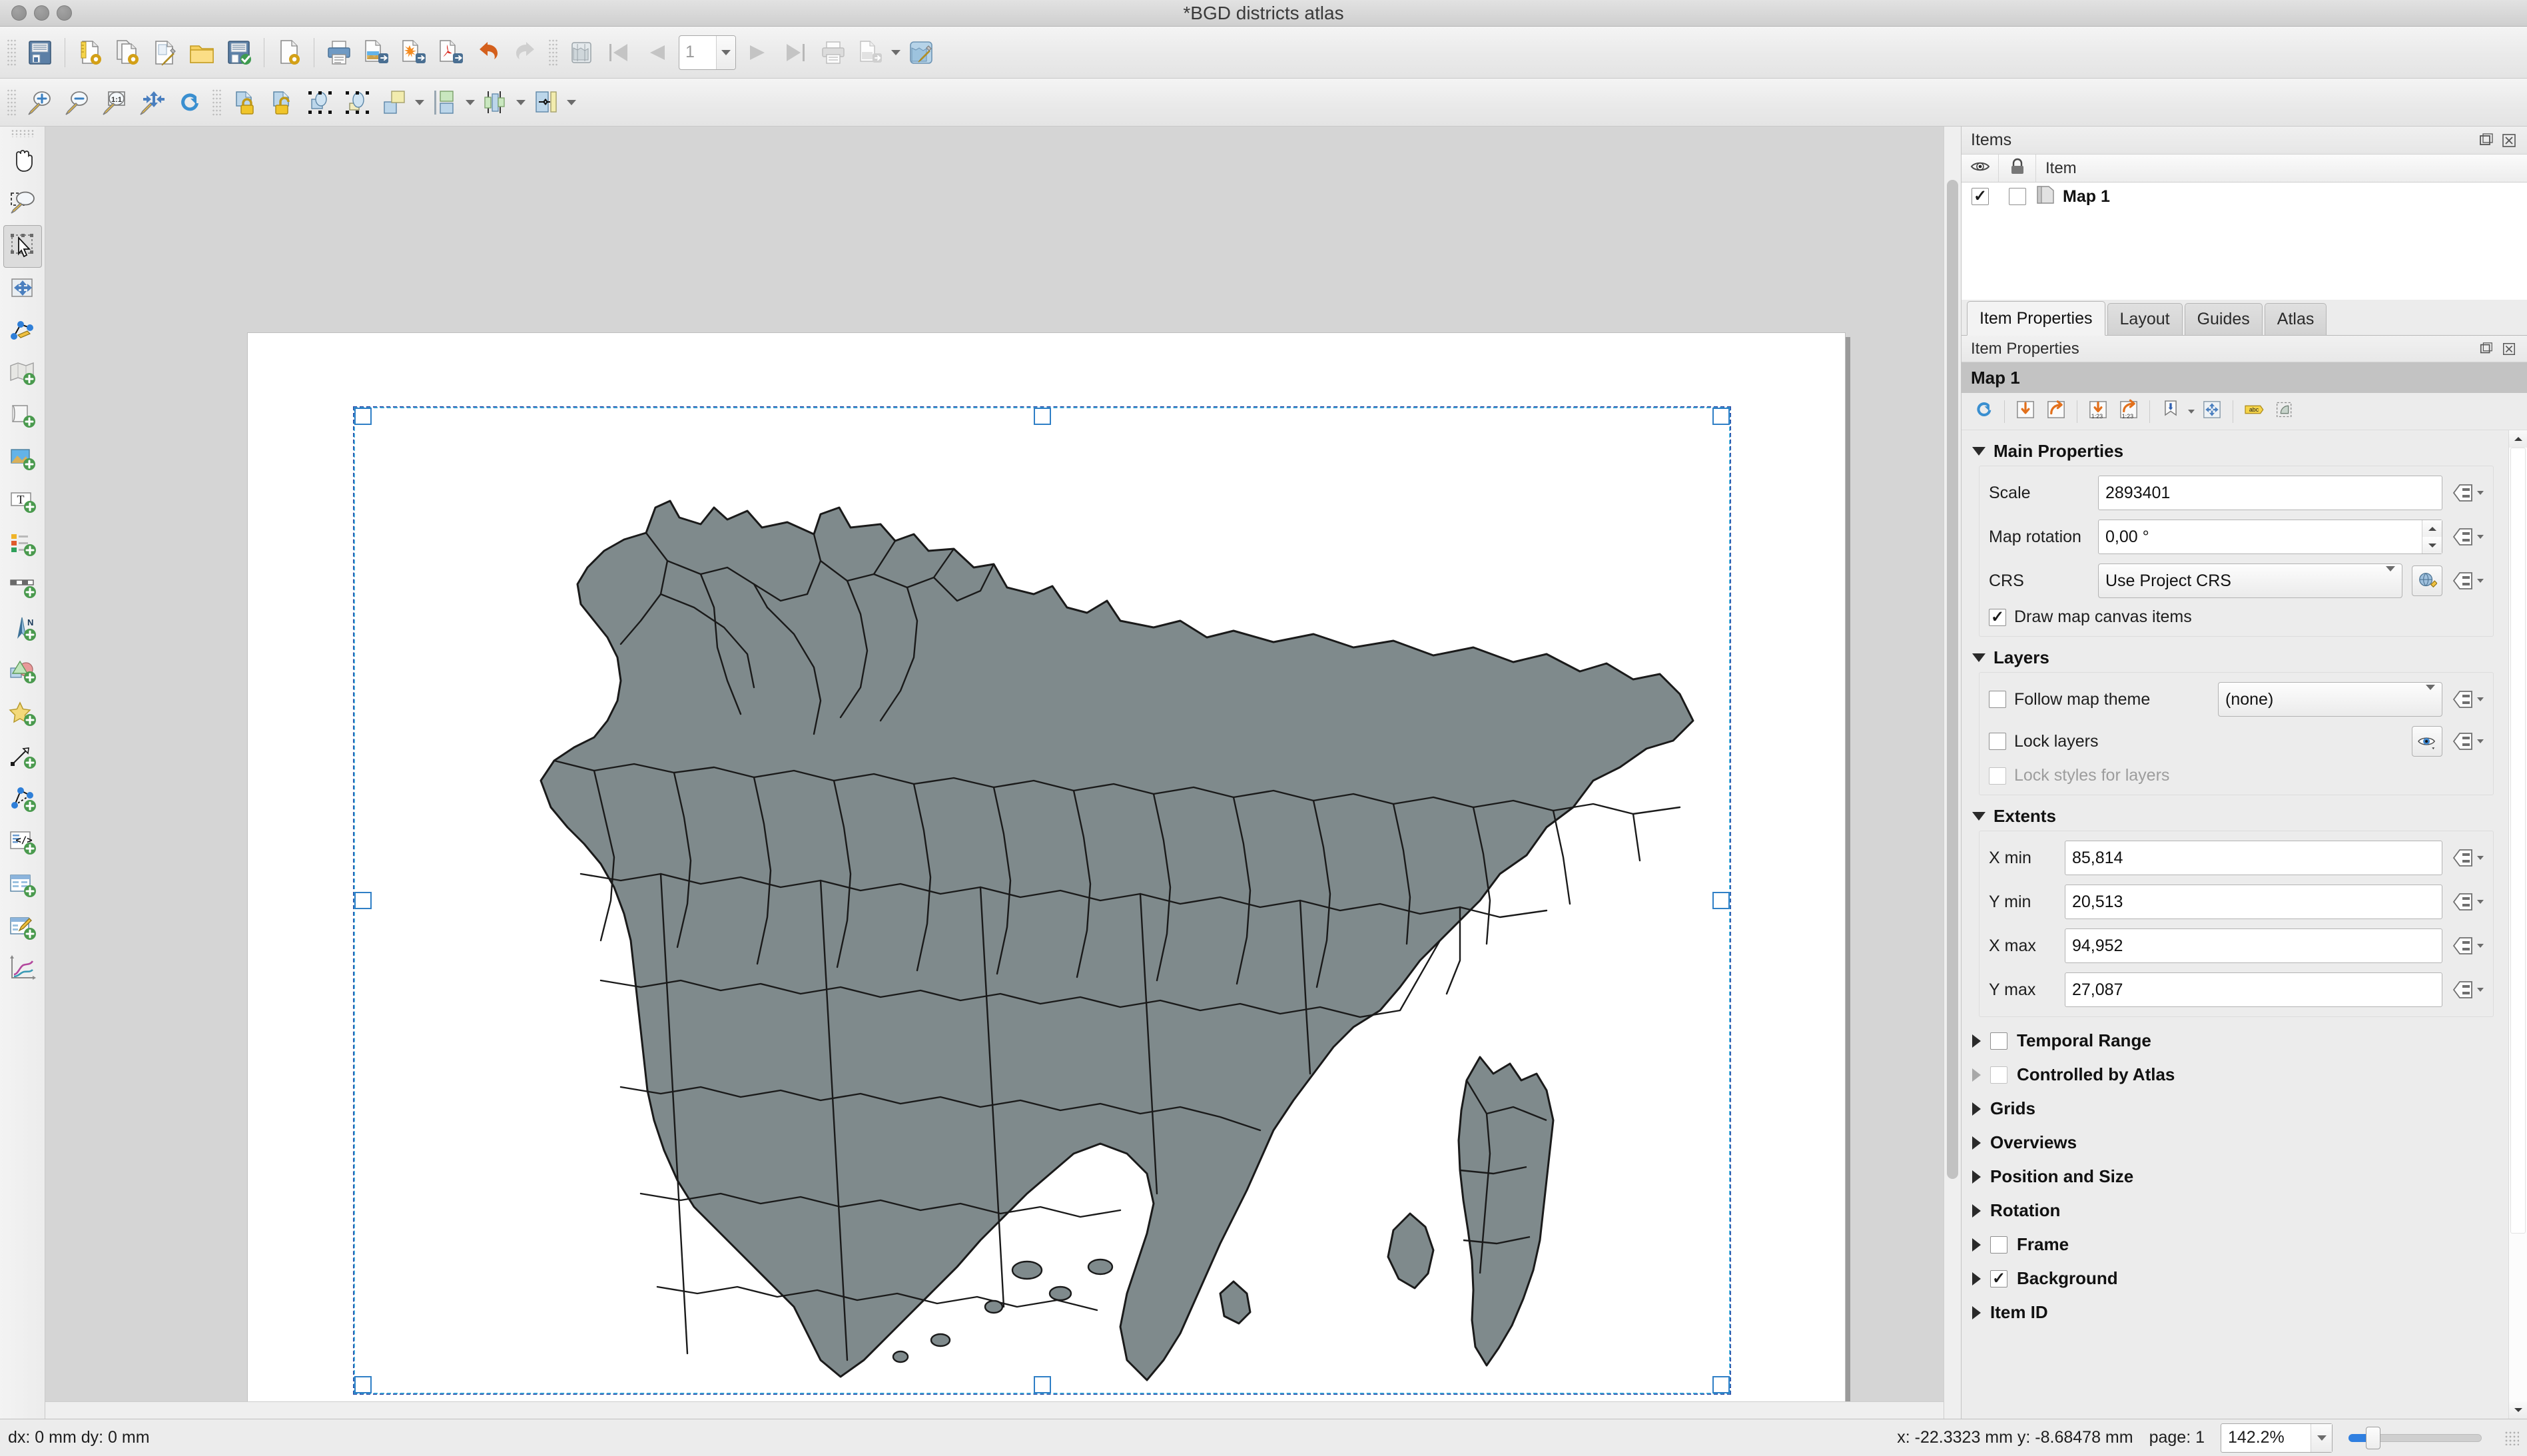 This screenshot has width=2527, height=1456. I want to click on update-map-preview-button, so click(1983, 411).